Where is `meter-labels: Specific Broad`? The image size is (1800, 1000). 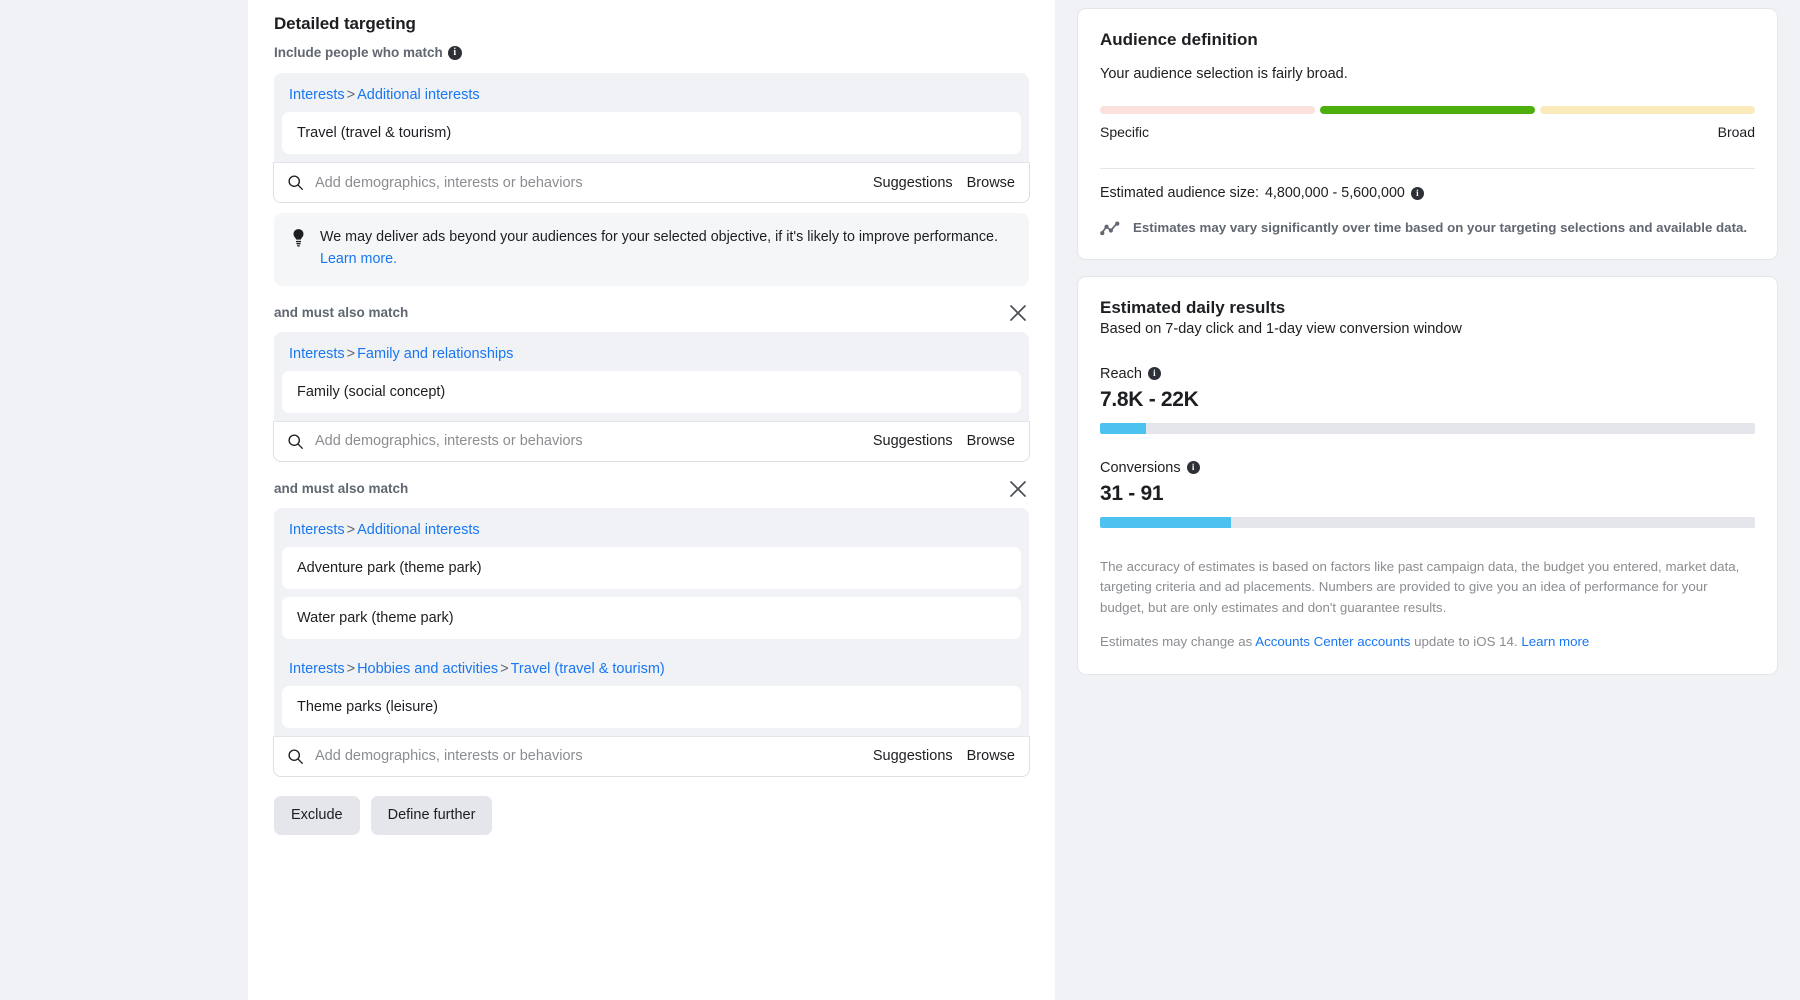 meter-labels: Specific Broad is located at coordinates (1427, 132).